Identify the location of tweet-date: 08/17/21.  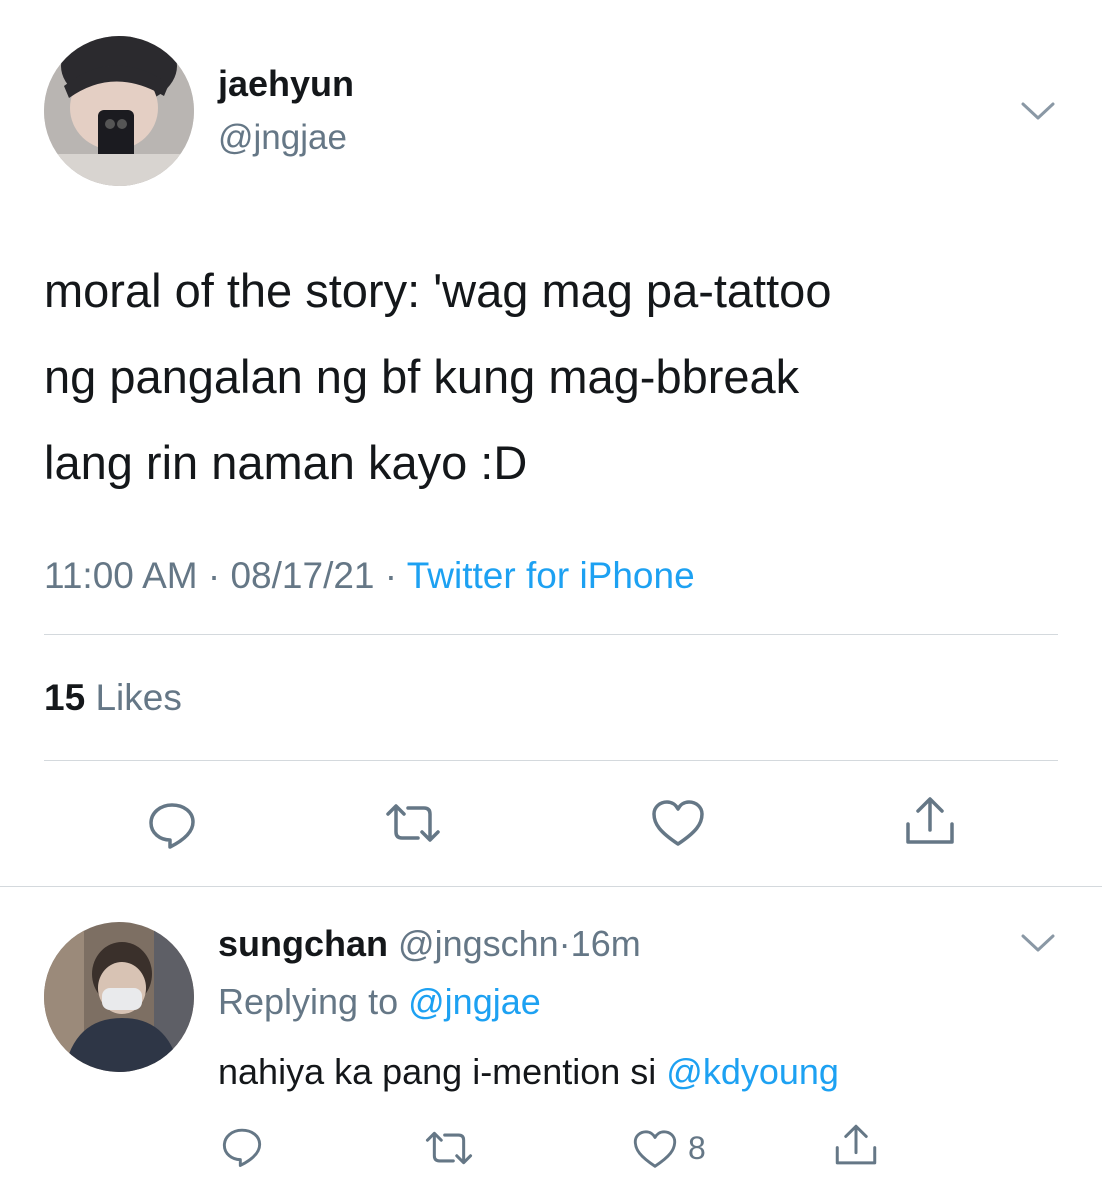
(302, 575).